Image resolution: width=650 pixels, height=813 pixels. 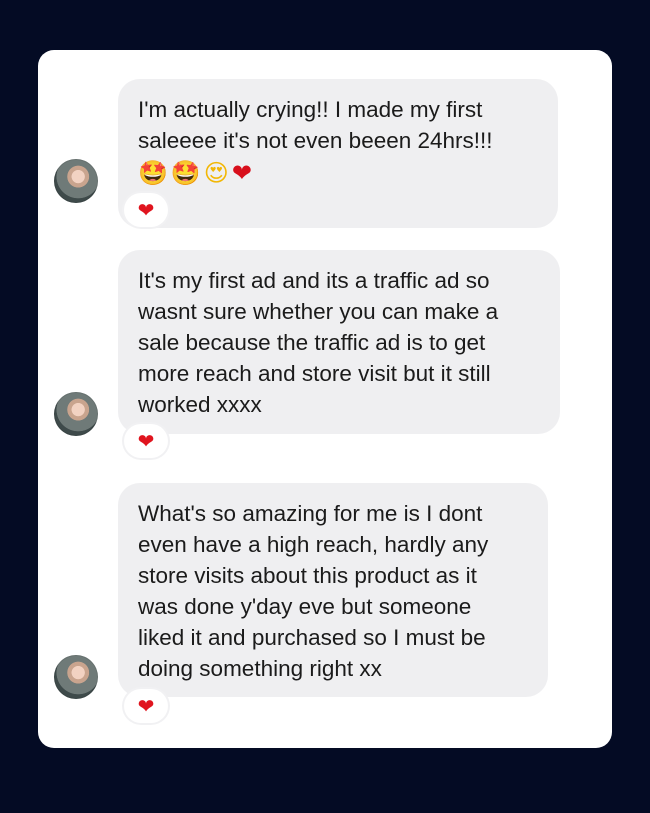 I want to click on message-line: worked xxxx, so click(x=200, y=404).